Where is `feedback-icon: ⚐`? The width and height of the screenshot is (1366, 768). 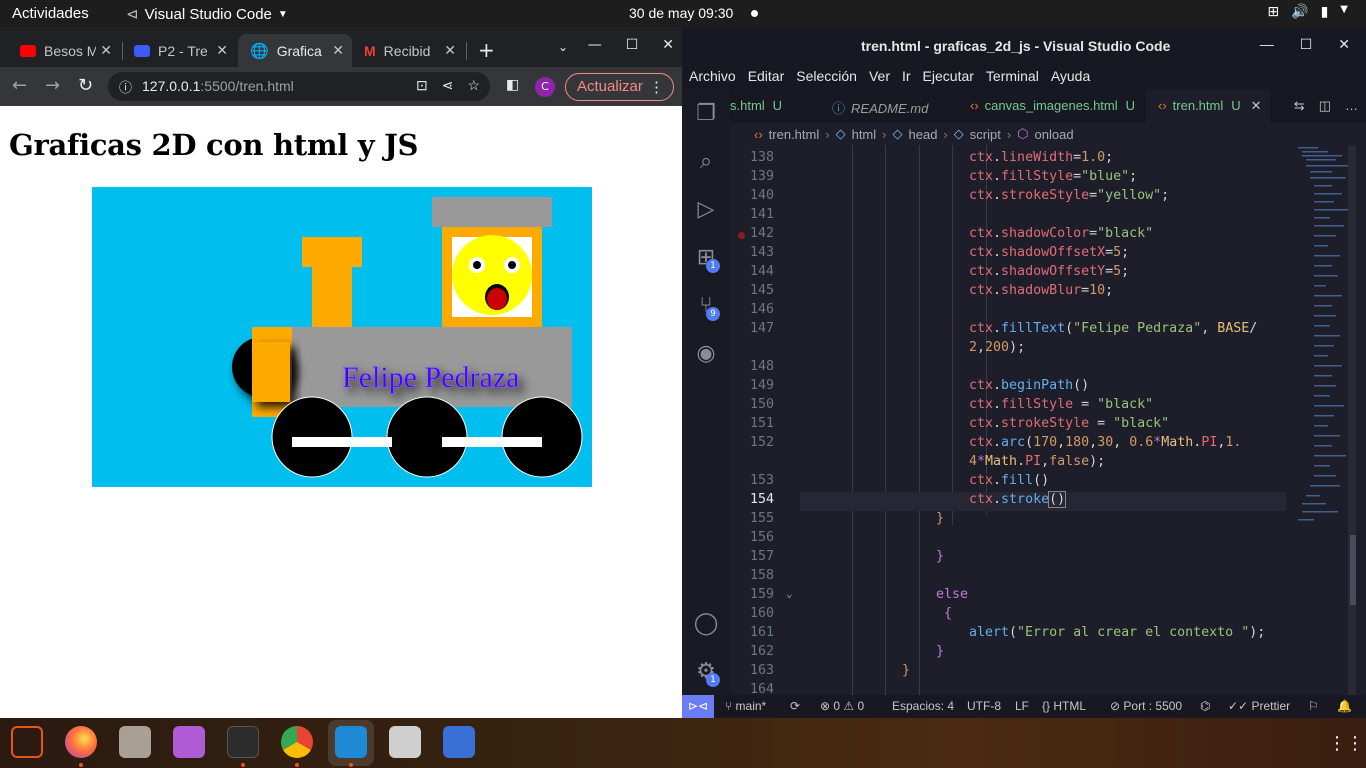 feedback-icon: ⚐ is located at coordinates (1313, 706).